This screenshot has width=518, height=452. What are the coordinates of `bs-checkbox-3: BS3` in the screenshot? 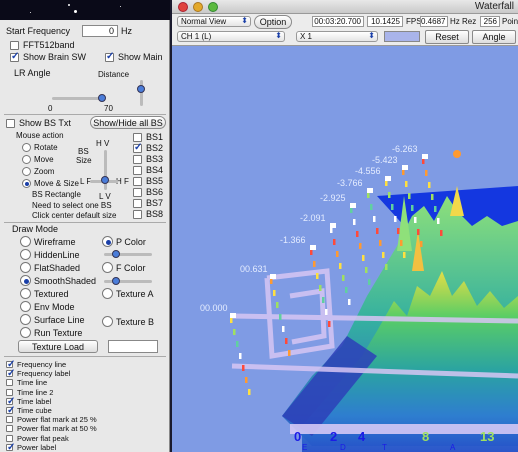 It's located at (148, 159).